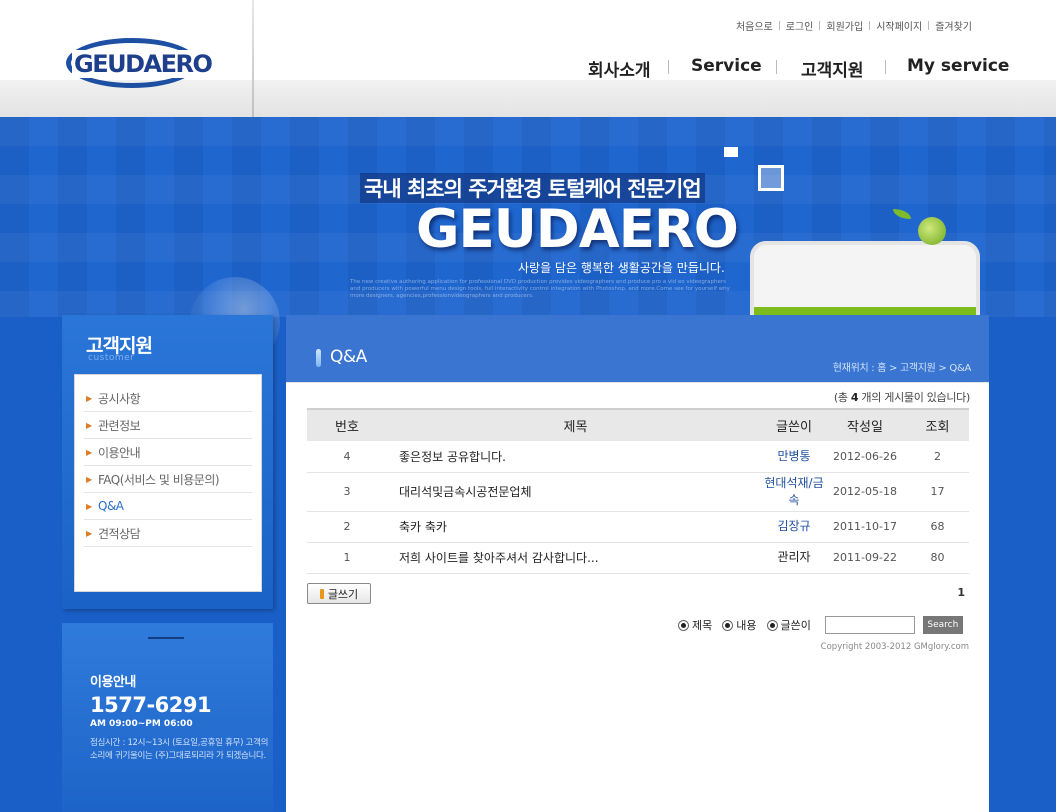  What do you see at coordinates (869, 625) in the screenshot?
I see `search-input` at bounding box center [869, 625].